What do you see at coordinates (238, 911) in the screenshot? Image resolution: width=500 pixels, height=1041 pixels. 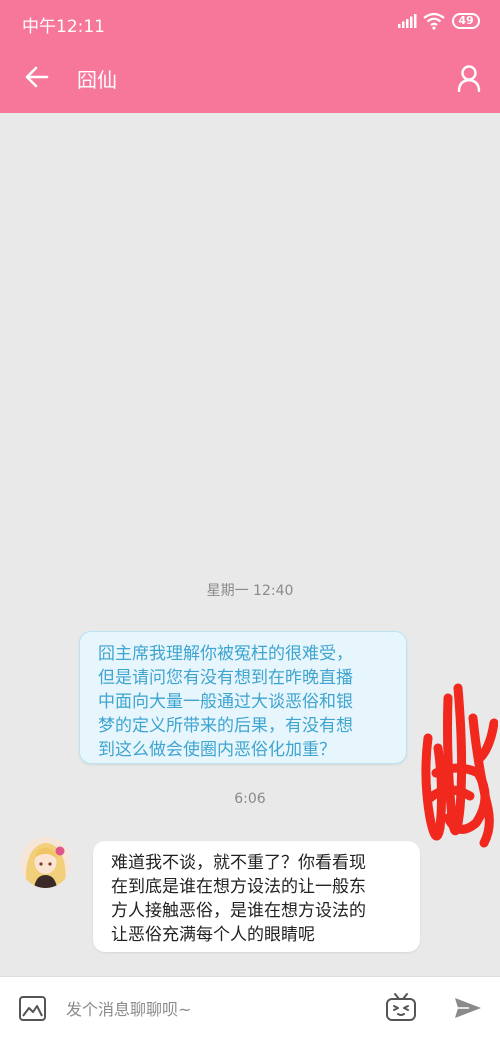 I see `message-line: 方人接触恶俗，是谁在想方设法的` at bounding box center [238, 911].